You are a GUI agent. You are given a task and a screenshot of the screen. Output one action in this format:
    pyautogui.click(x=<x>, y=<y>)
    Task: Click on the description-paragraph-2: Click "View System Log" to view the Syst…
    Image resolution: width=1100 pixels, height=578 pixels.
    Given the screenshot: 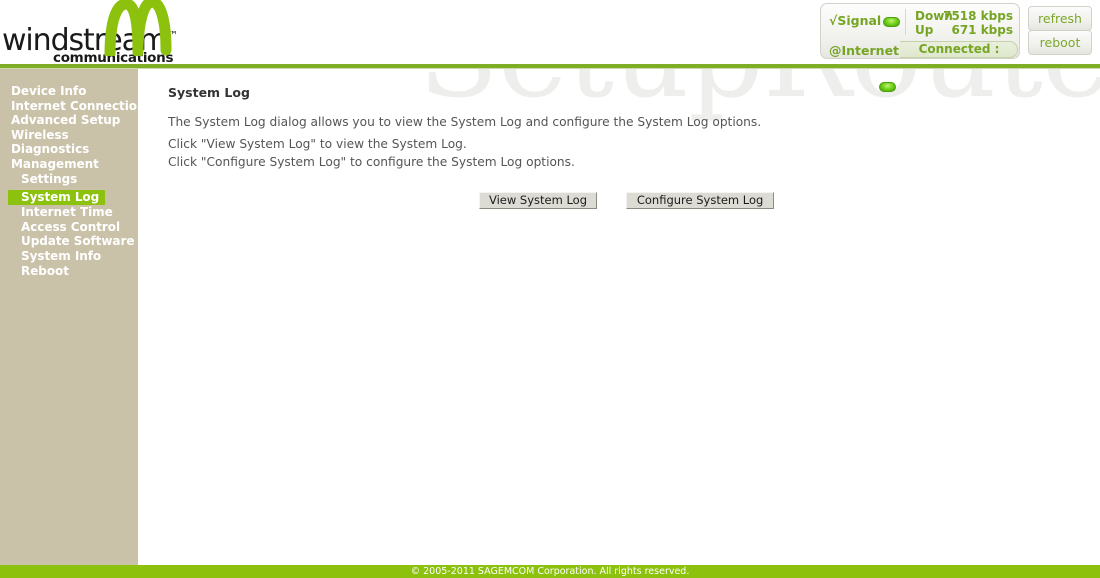 What is the action you would take?
    pyautogui.click(x=317, y=144)
    